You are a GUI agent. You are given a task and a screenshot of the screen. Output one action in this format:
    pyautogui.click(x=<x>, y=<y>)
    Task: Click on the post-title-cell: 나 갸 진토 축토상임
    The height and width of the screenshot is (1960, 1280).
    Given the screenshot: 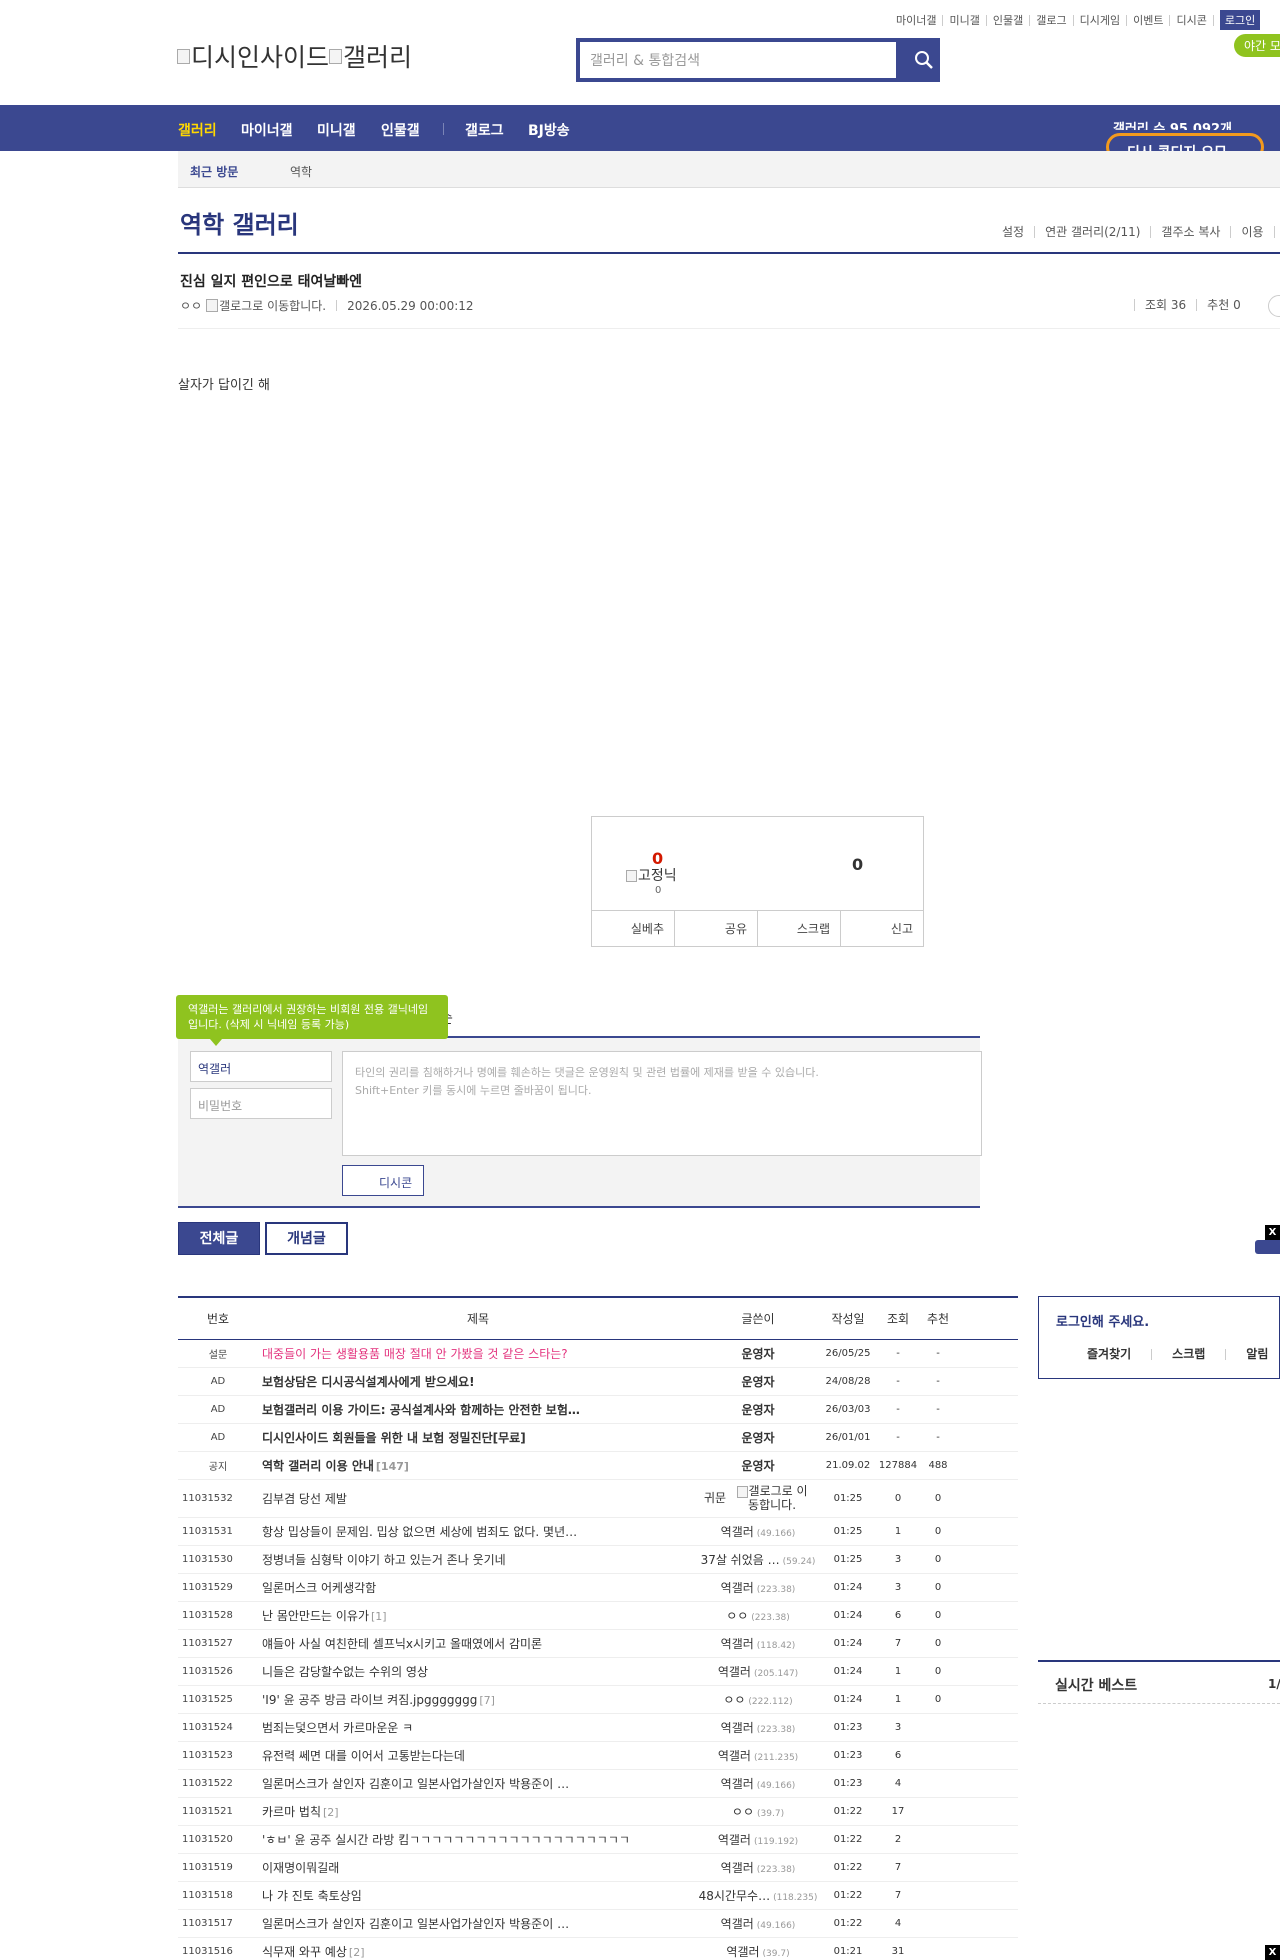 What is the action you would take?
    pyautogui.click(x=478, y=1895)
    